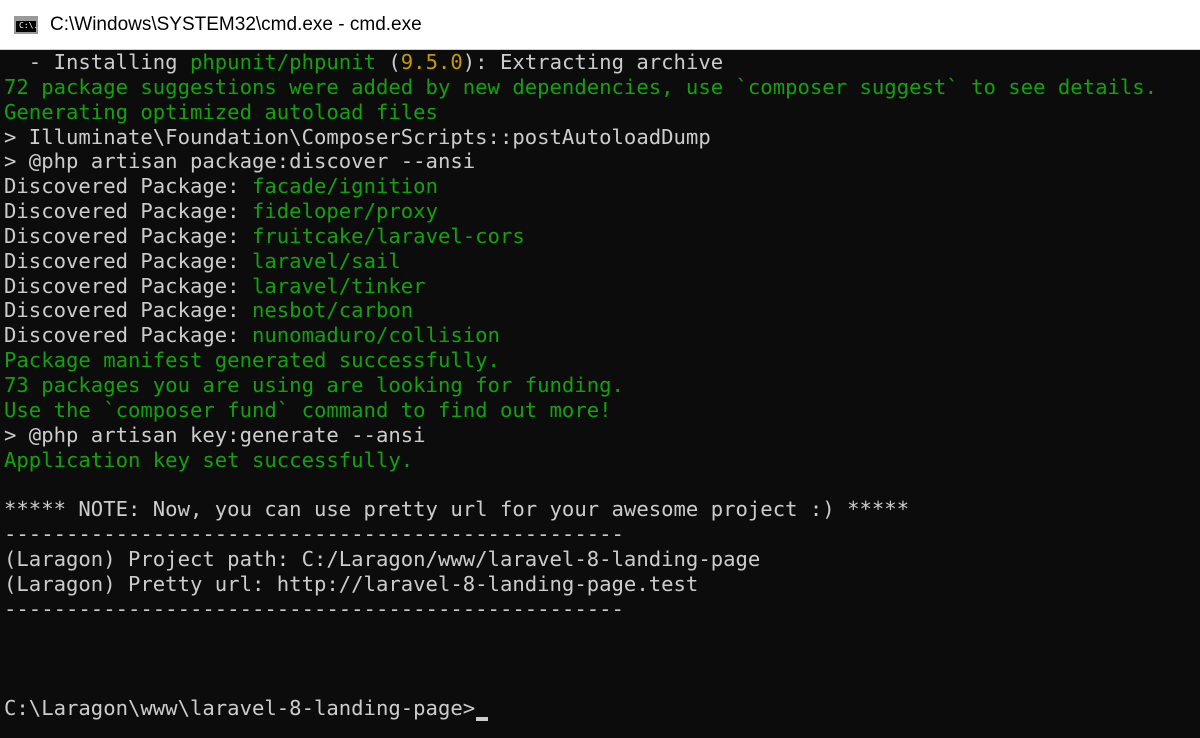 The height and width of the screenshot is (738, 1200). What do you see at coordinates (602, 310) in the screenshot?
I see `discovered-package-line: Discovered Package: nesbot/carbon` at bounding box center [602, 310].